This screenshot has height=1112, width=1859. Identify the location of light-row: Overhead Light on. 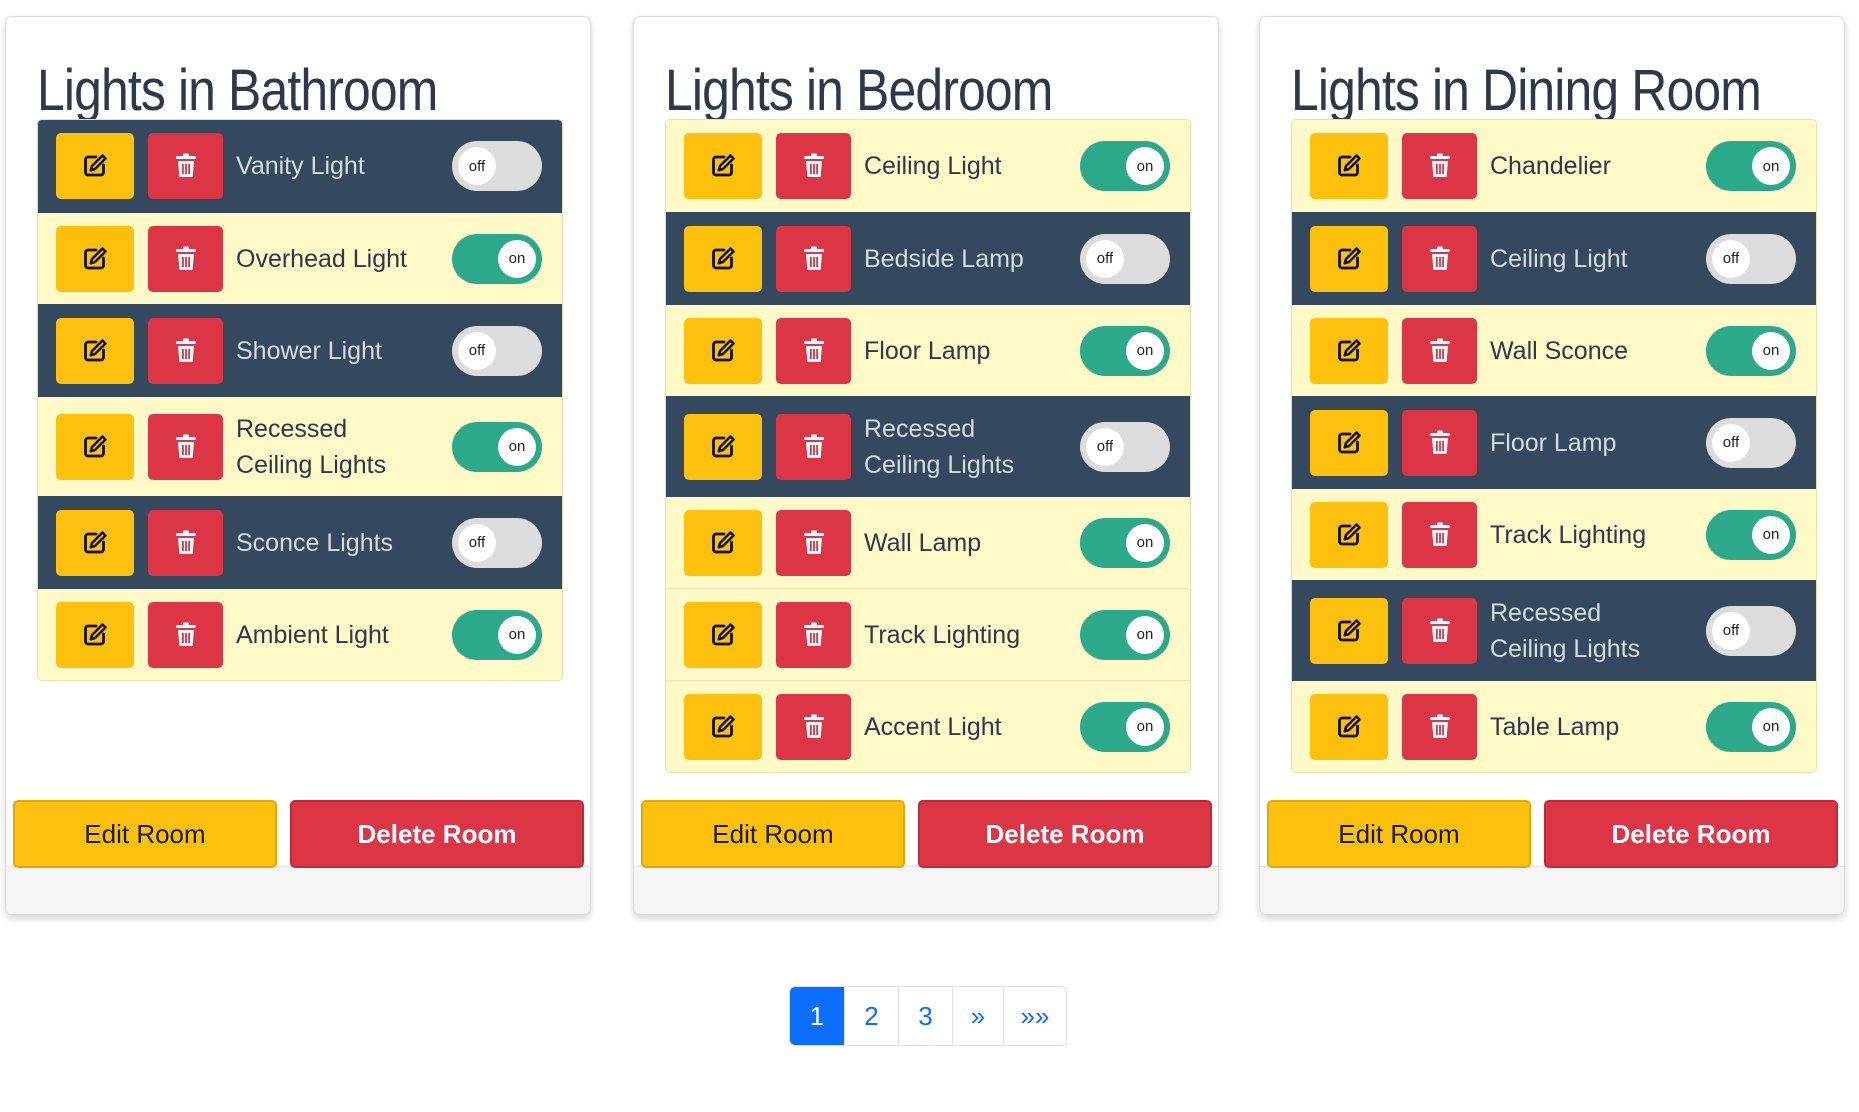
(300, 258).